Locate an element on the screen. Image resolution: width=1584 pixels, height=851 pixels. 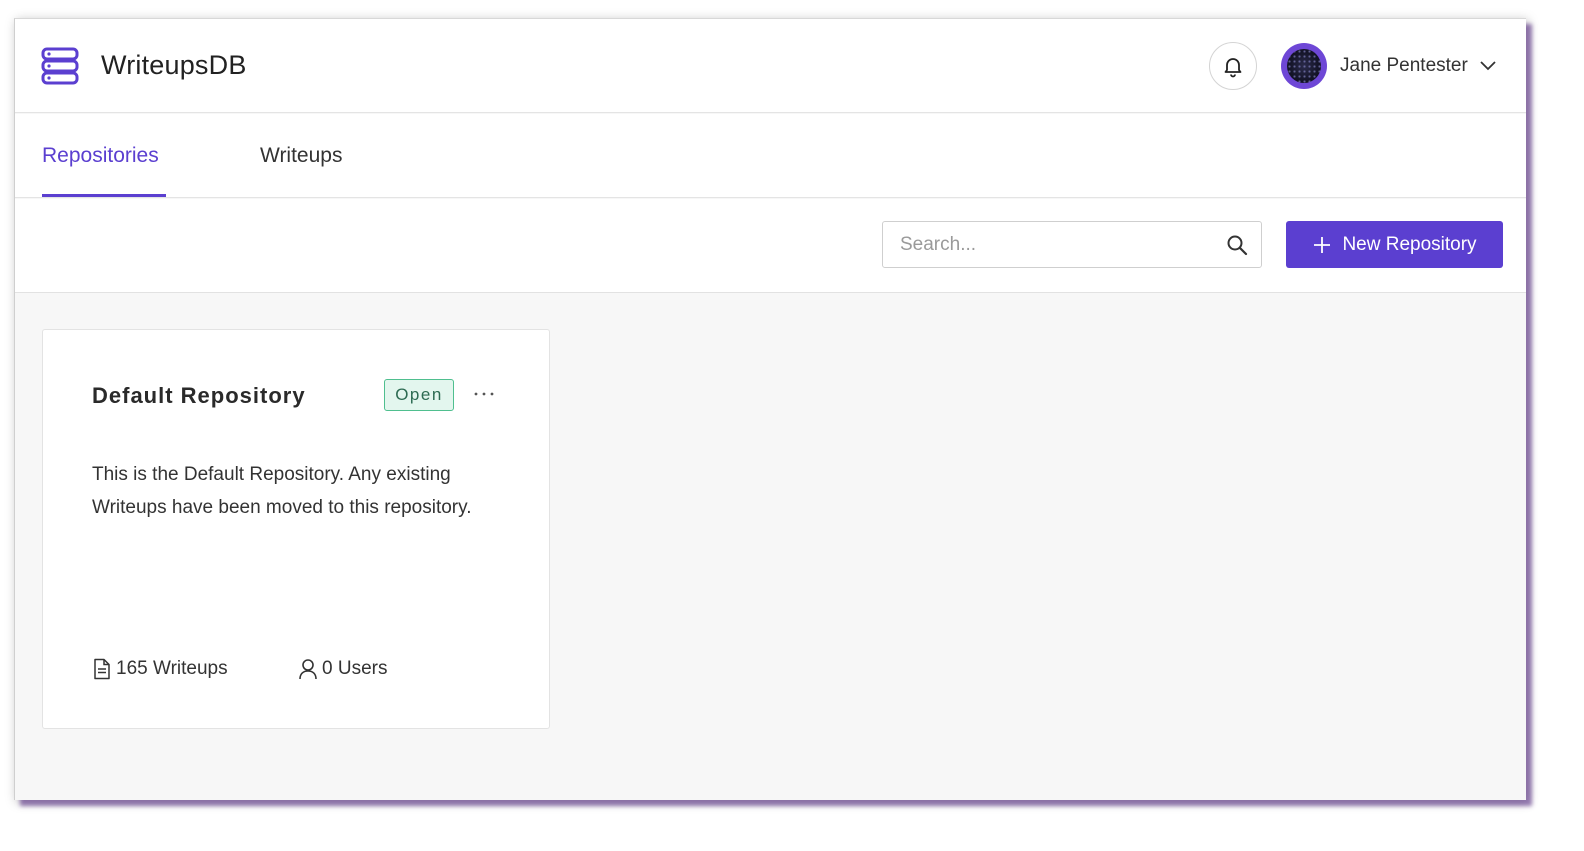
notifications-button is located at coordinates (1233, 66).